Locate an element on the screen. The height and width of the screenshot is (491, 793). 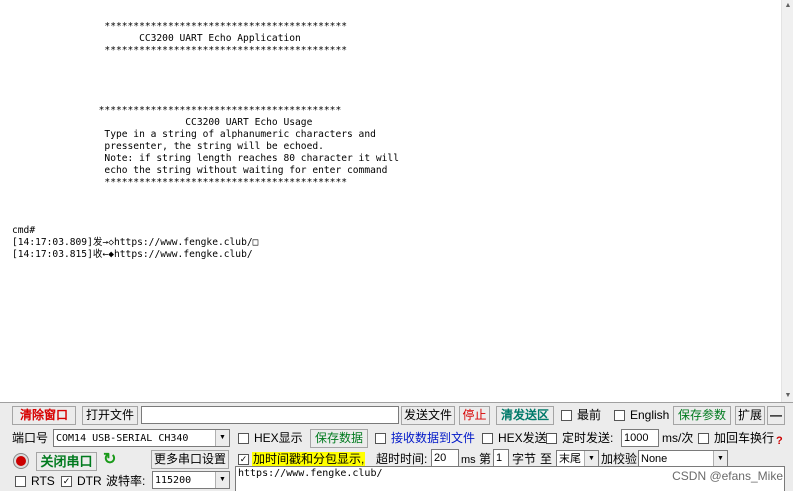
close-port-button: 关闭串口 is located at coordinates (66, 461).